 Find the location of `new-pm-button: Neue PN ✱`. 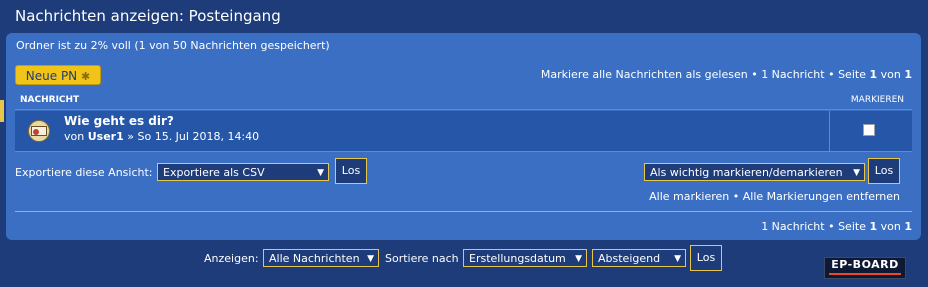

new-pm-button: Neue PN ✱ is located at coordinates (58, 75).